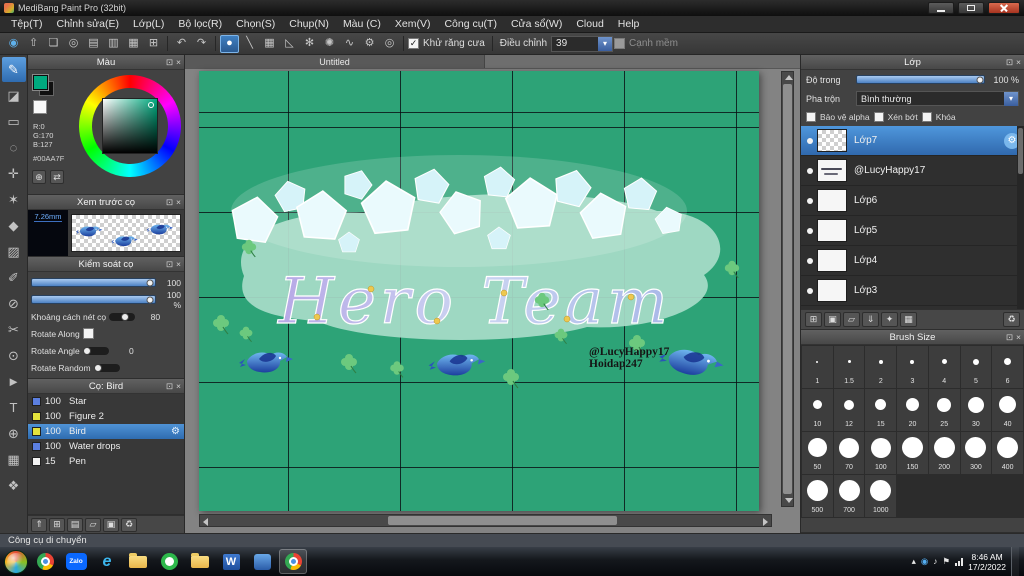 This screenshot has height=576, width=1024. What do you see at coordinates (335, 61) in the screenshot?
I see `document-tab: Untitled` at bounding box center [335, 61].